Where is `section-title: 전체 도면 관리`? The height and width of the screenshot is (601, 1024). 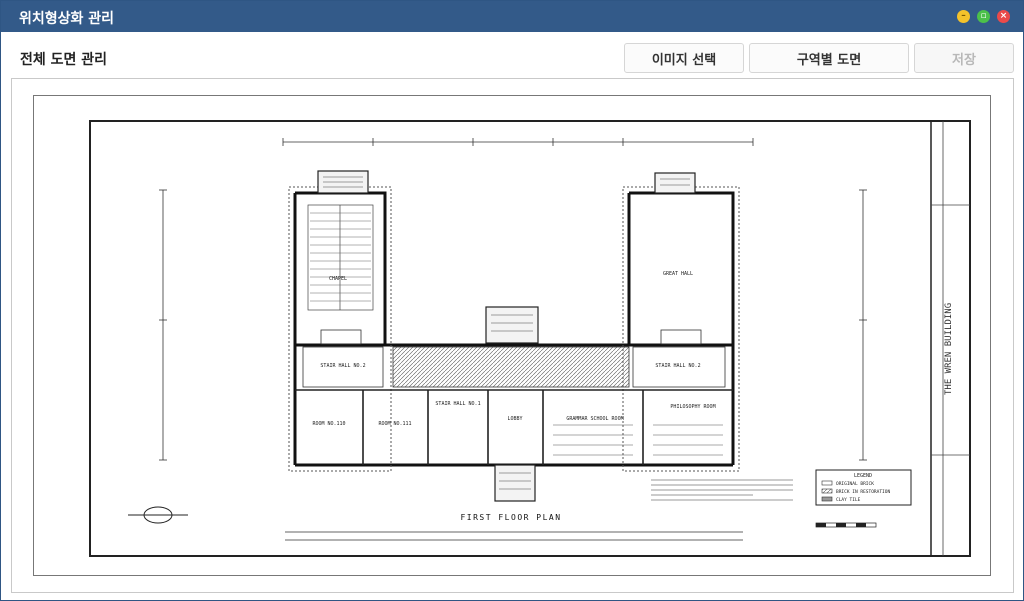
section-title: 전체 도면 관리 is located at coordinates (64, 60).